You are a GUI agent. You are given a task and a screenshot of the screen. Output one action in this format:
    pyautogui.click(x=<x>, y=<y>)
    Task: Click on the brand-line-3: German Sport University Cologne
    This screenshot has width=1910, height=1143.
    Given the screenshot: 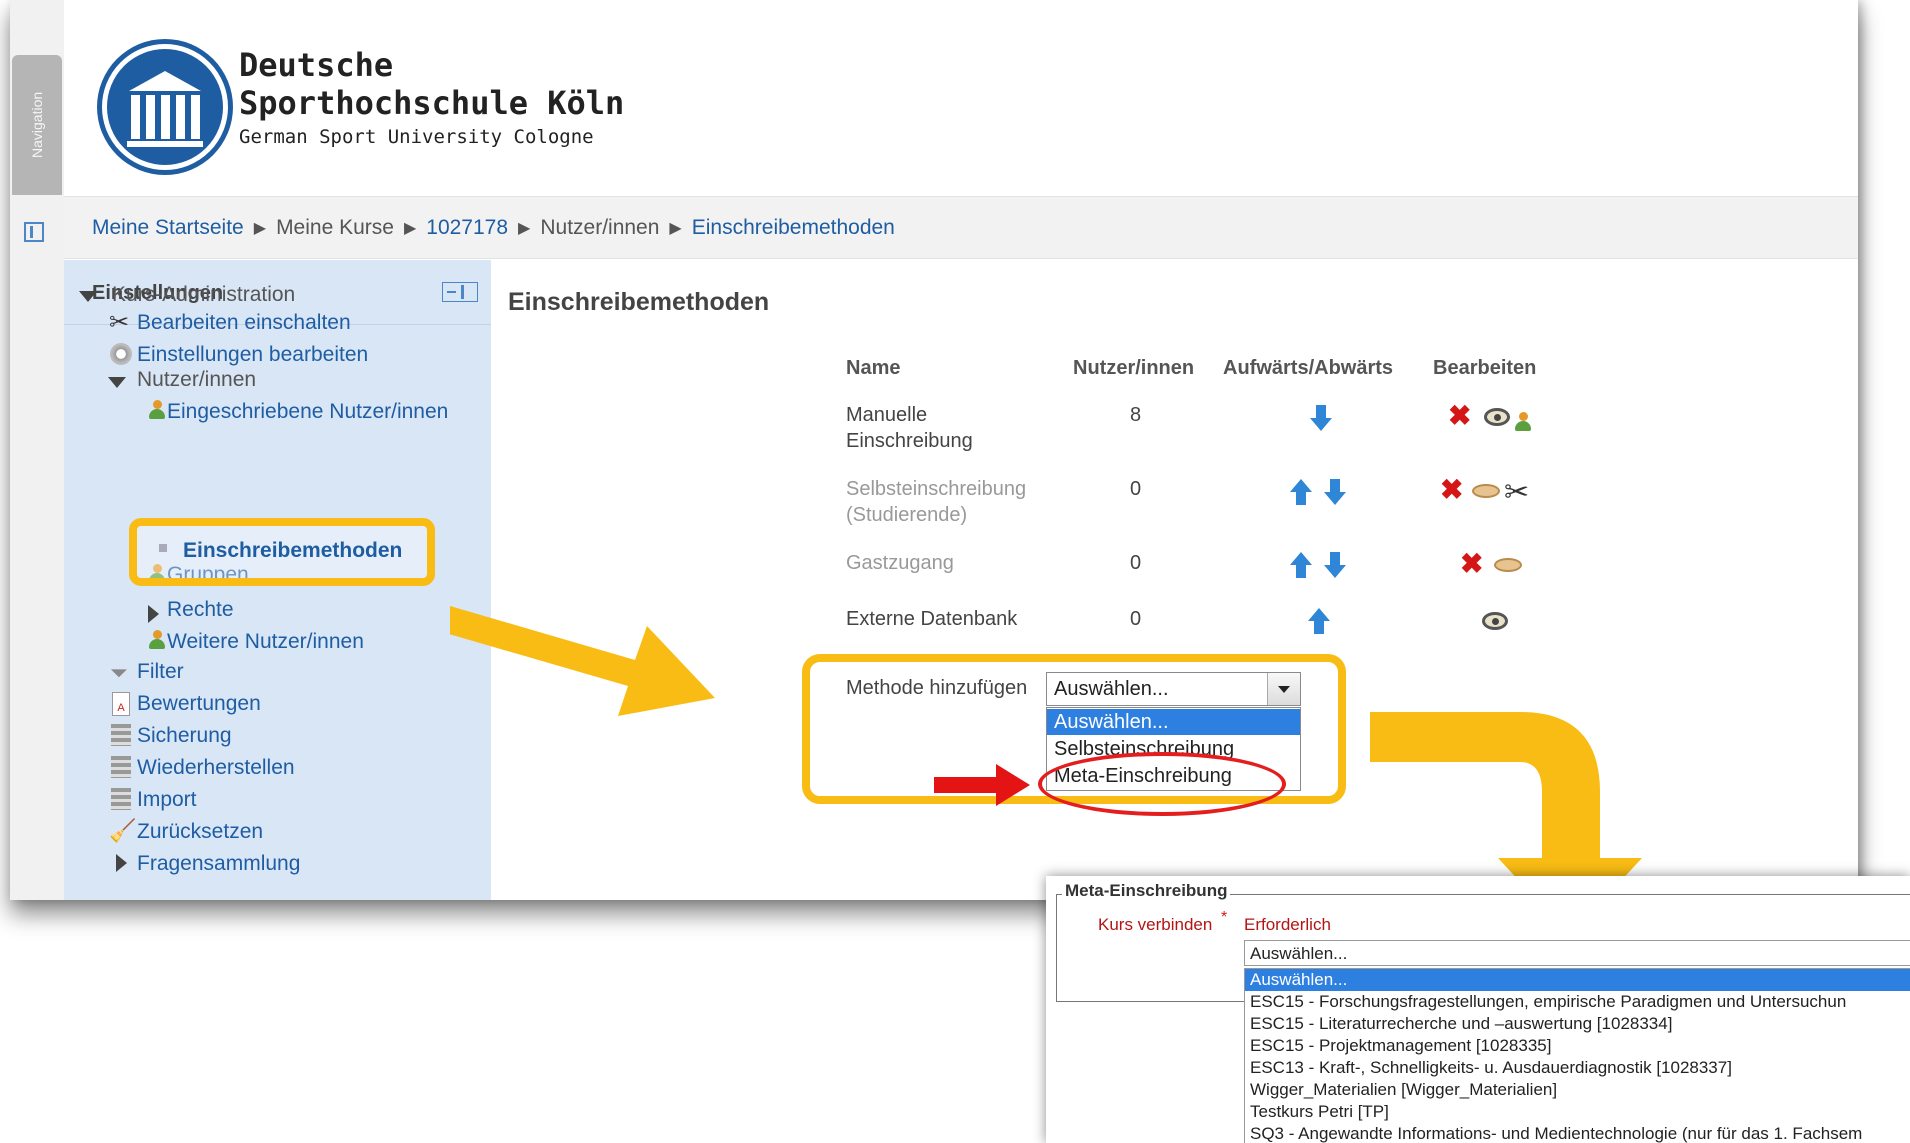 What is the action you would take?
    pyautogui.click(x=416, y=137)
    